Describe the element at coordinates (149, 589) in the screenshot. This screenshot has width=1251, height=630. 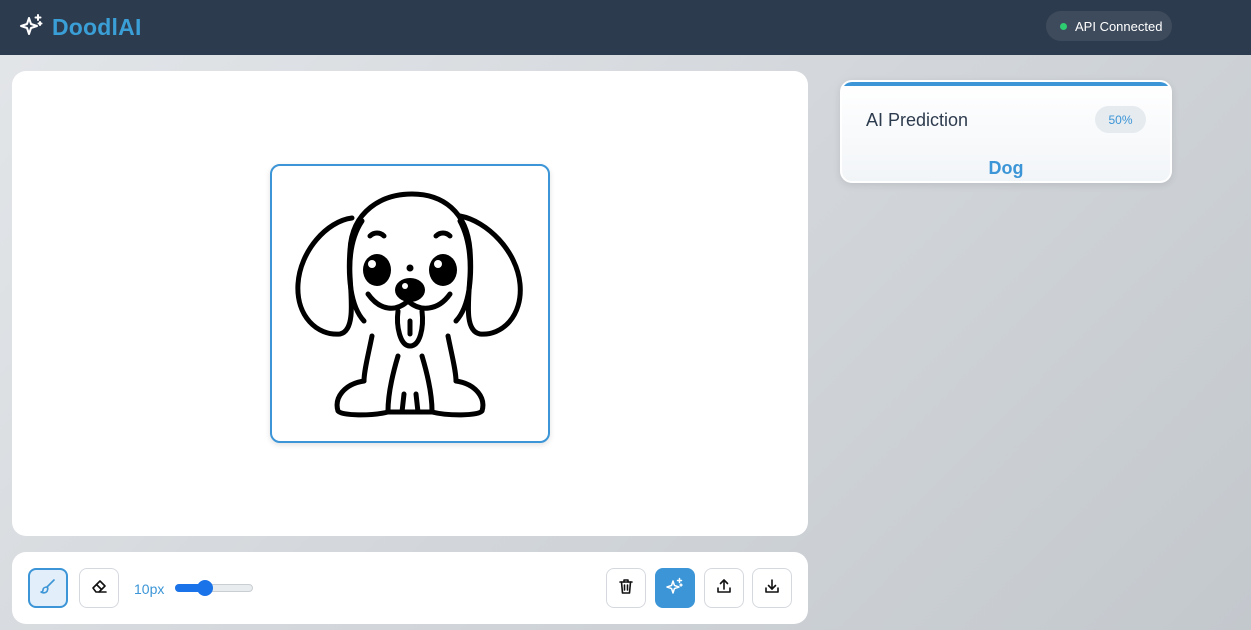
I see `brush-size-label: 10px` at that location.